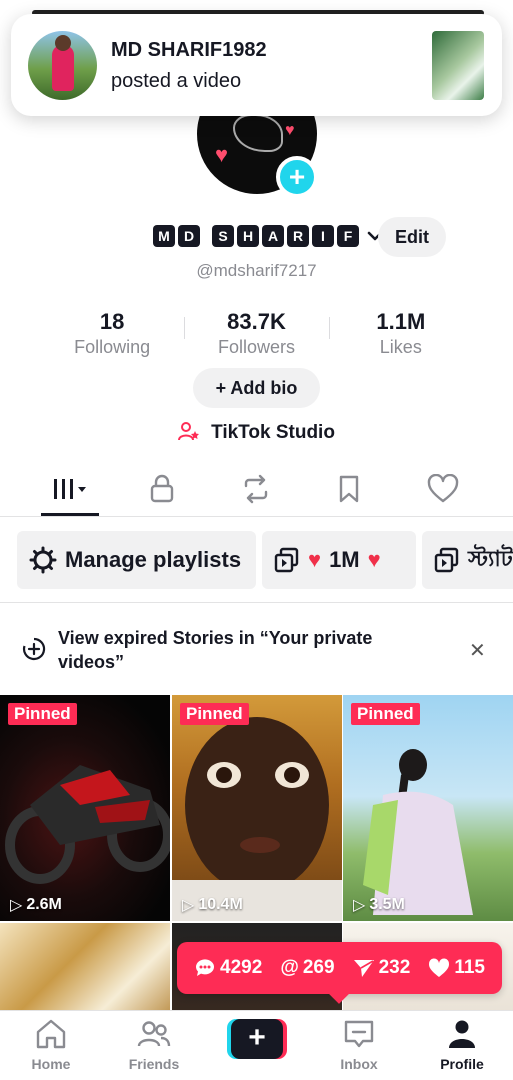  What do you see at coordinates (297, 177) in the screenshot?
I see `add-avatar-button: +` at bounding box center [297, 177].